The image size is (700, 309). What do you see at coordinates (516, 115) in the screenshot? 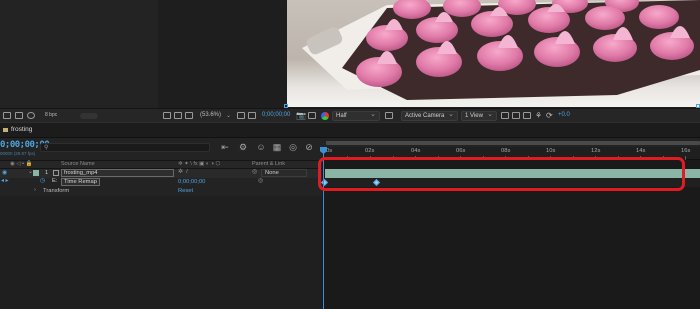
I see `3d-view-icon` at bounding box center [516, 115].